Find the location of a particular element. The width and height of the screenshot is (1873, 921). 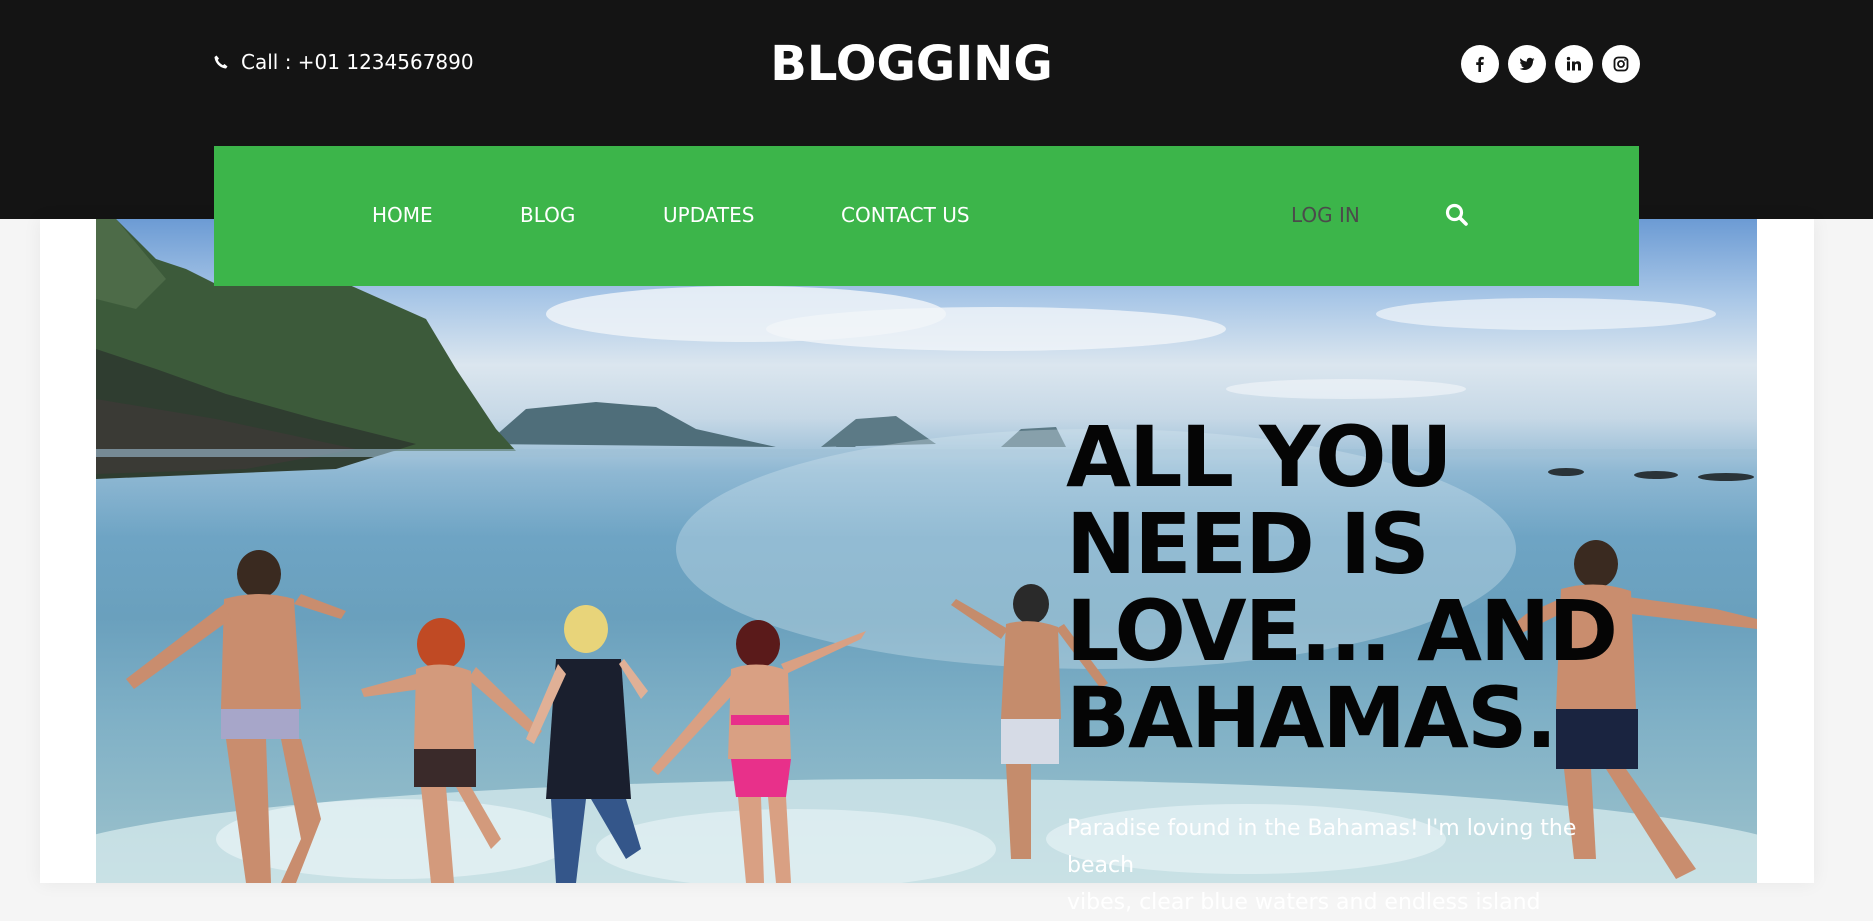

logo-text: BLOGGING is located at coordinates (911, 64).